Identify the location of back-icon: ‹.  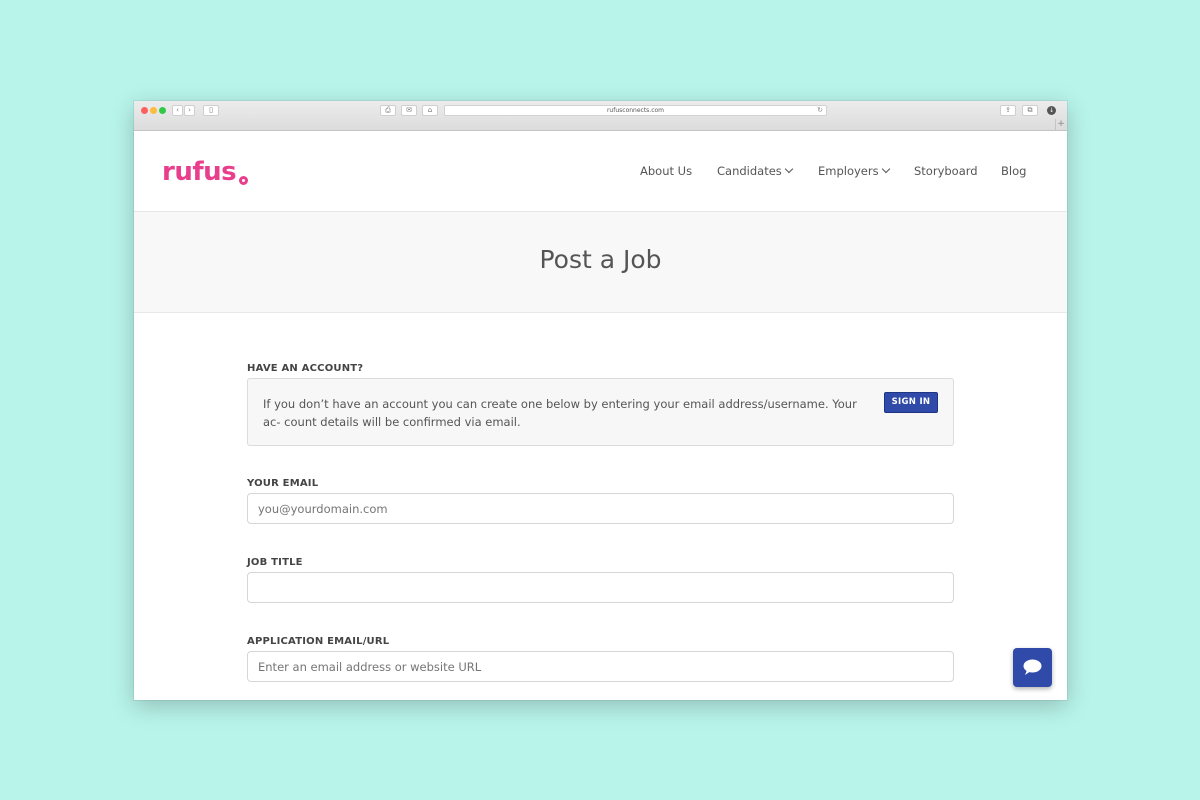
(177, 110).